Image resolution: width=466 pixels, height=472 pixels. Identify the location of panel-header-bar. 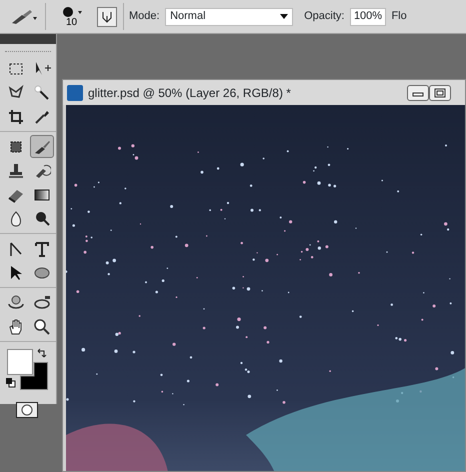
(28, 39).